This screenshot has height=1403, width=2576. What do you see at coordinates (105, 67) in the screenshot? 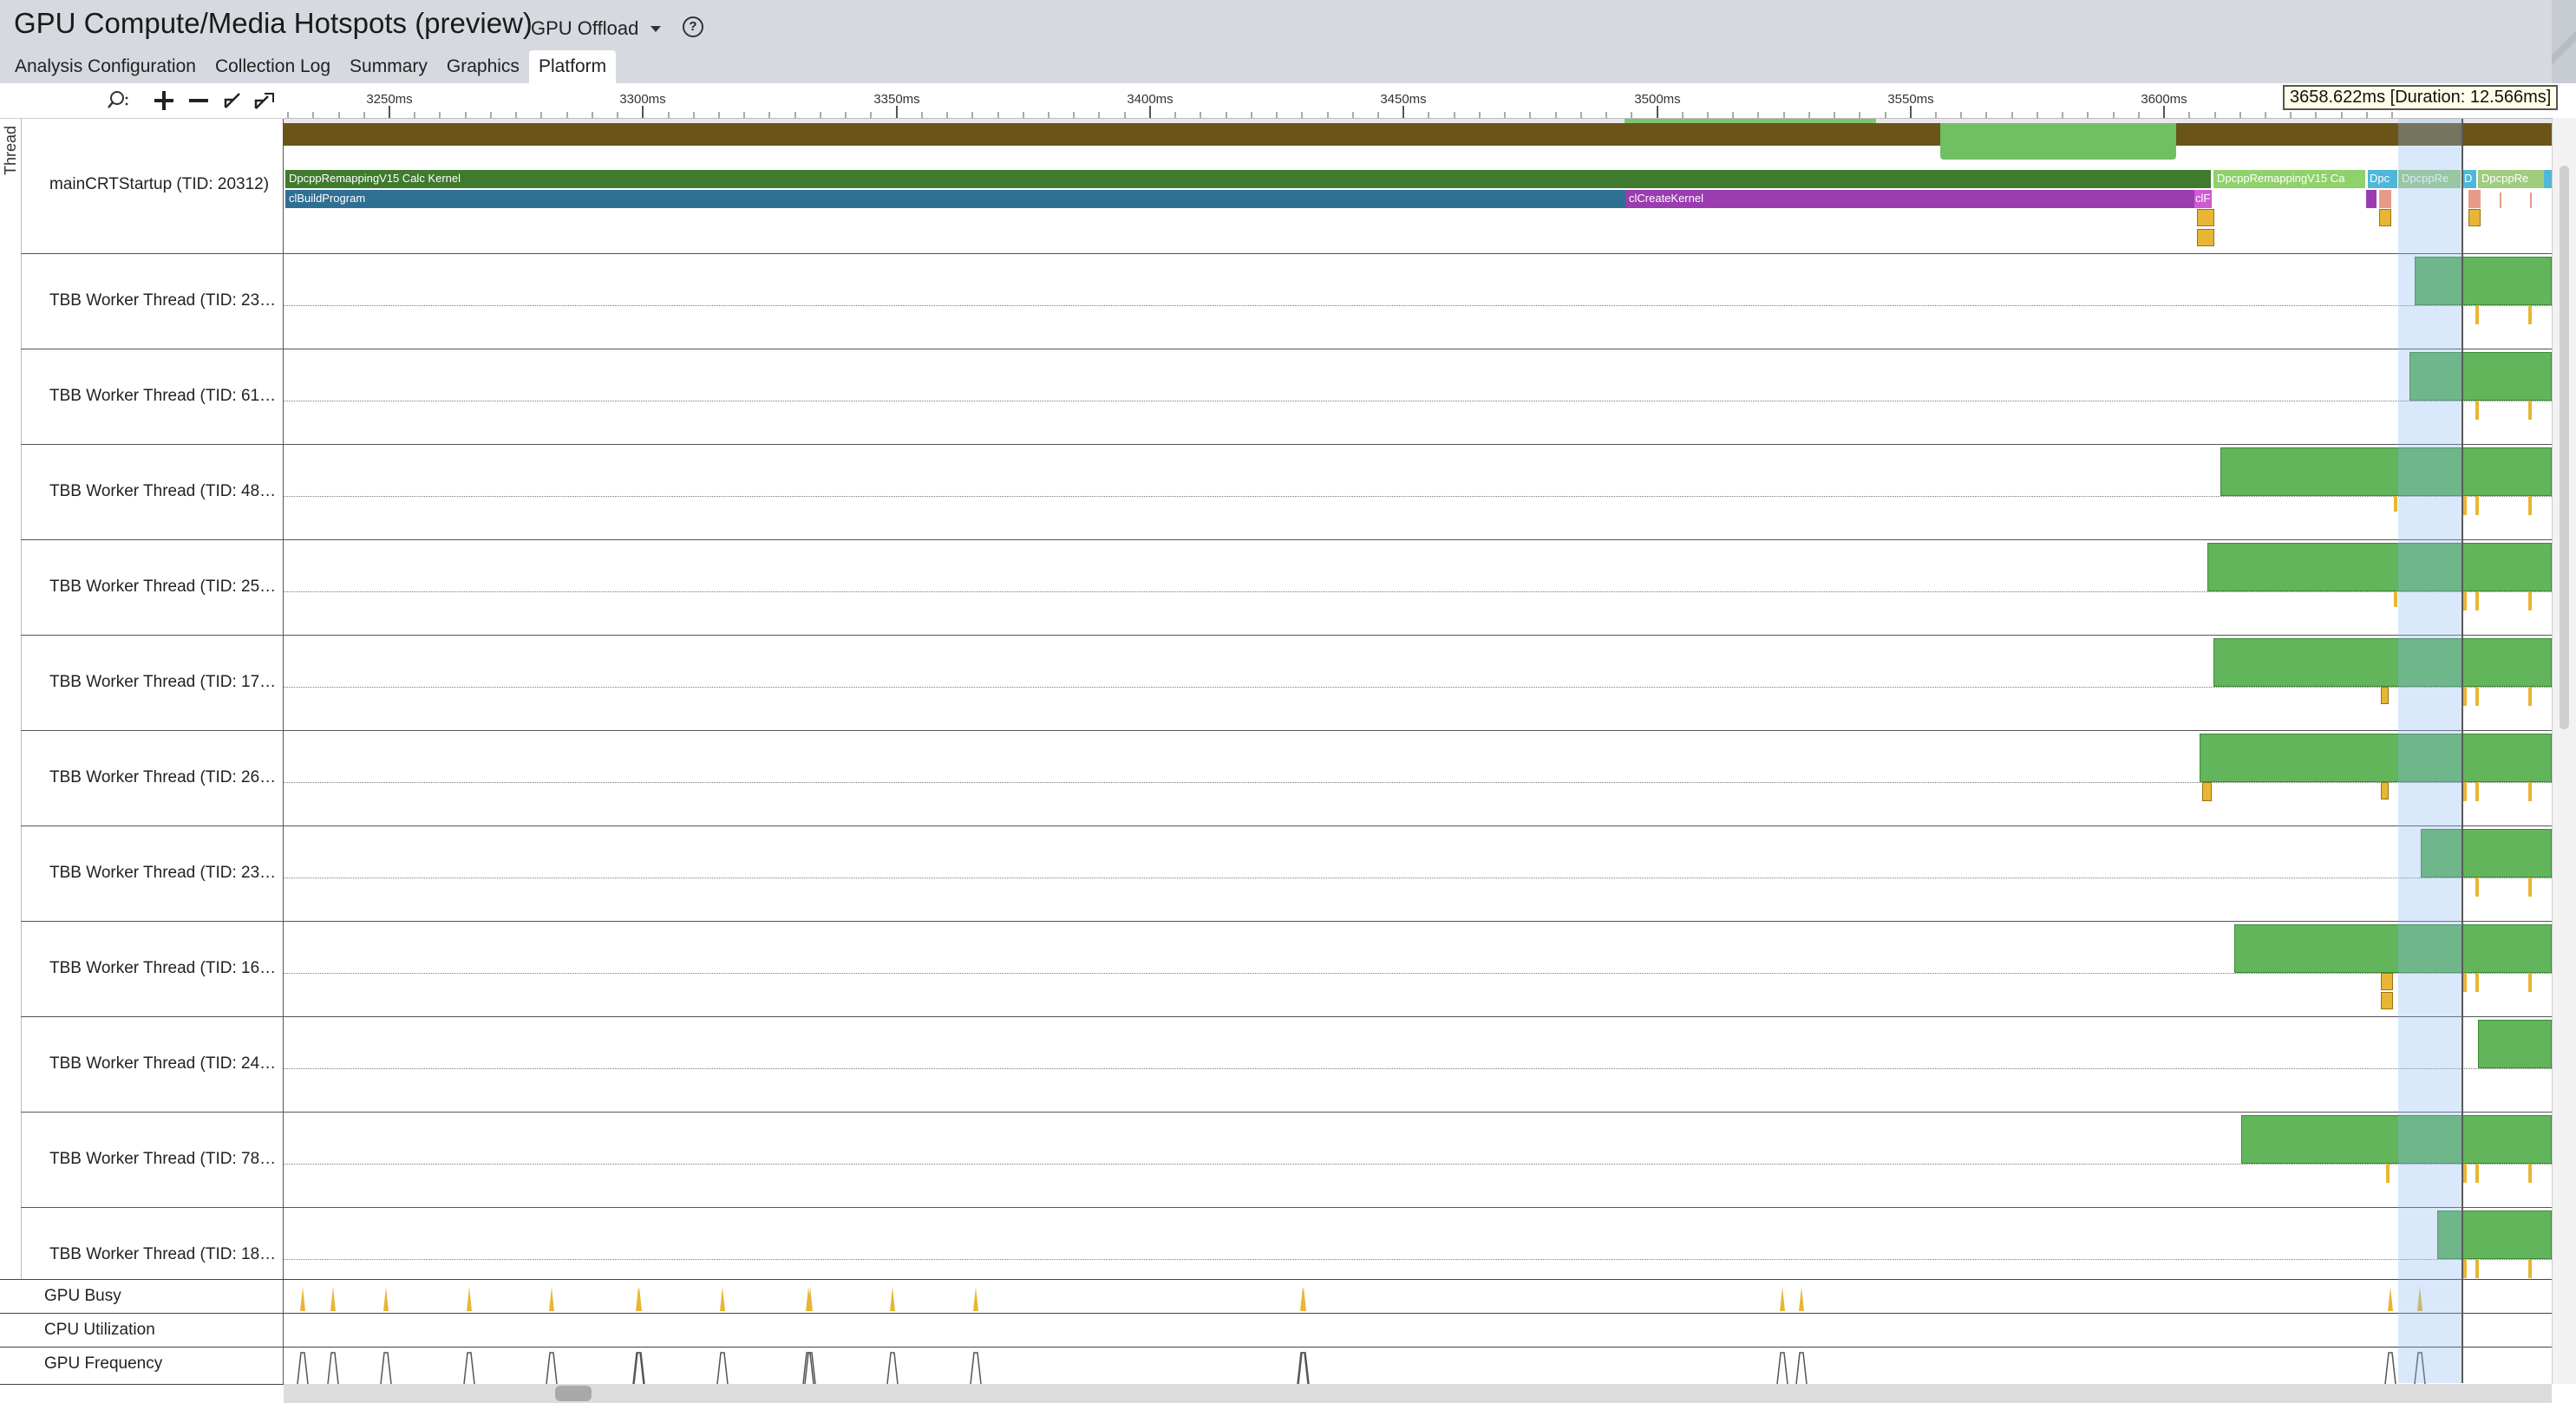
I see `tab-analysis-configuration: Analysis Configuration` at bounding box center [105, 67].